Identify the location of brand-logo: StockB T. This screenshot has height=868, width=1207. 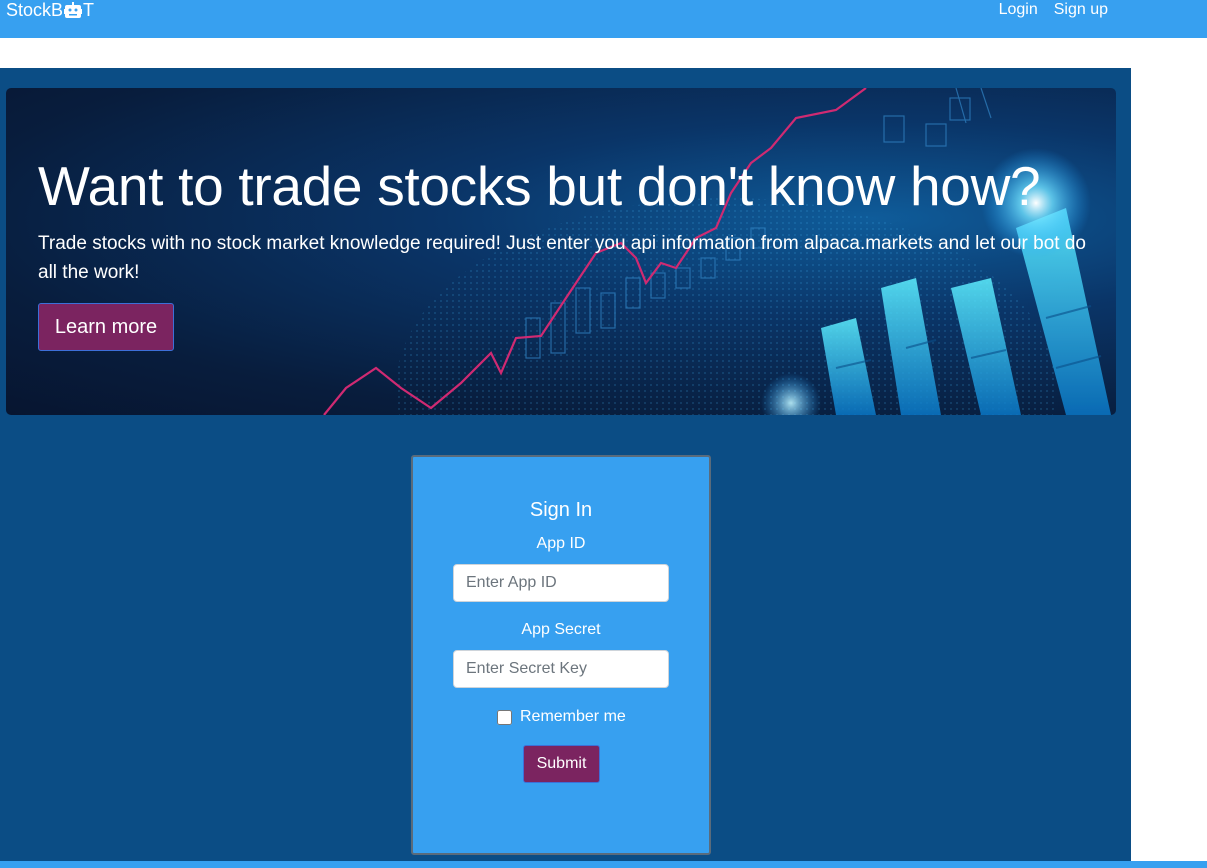
(50, 10).